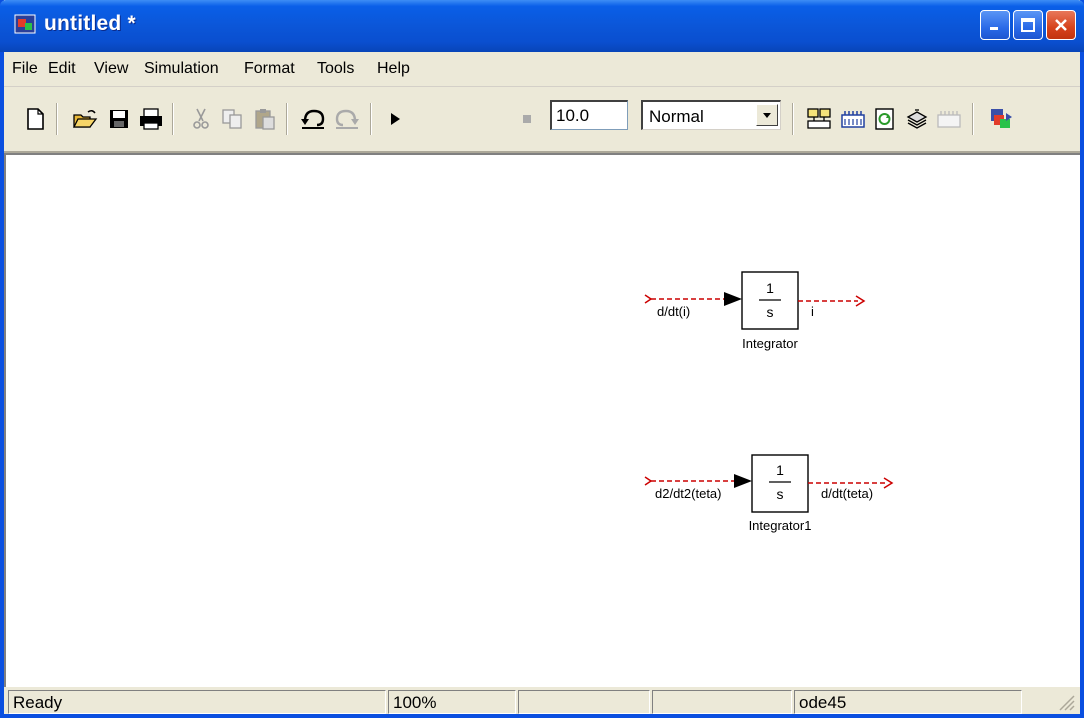  What do you see at coordinates (452, 702) in the screenshot?
I see `zoom-level: 100%` at bounding box center [452, 702].